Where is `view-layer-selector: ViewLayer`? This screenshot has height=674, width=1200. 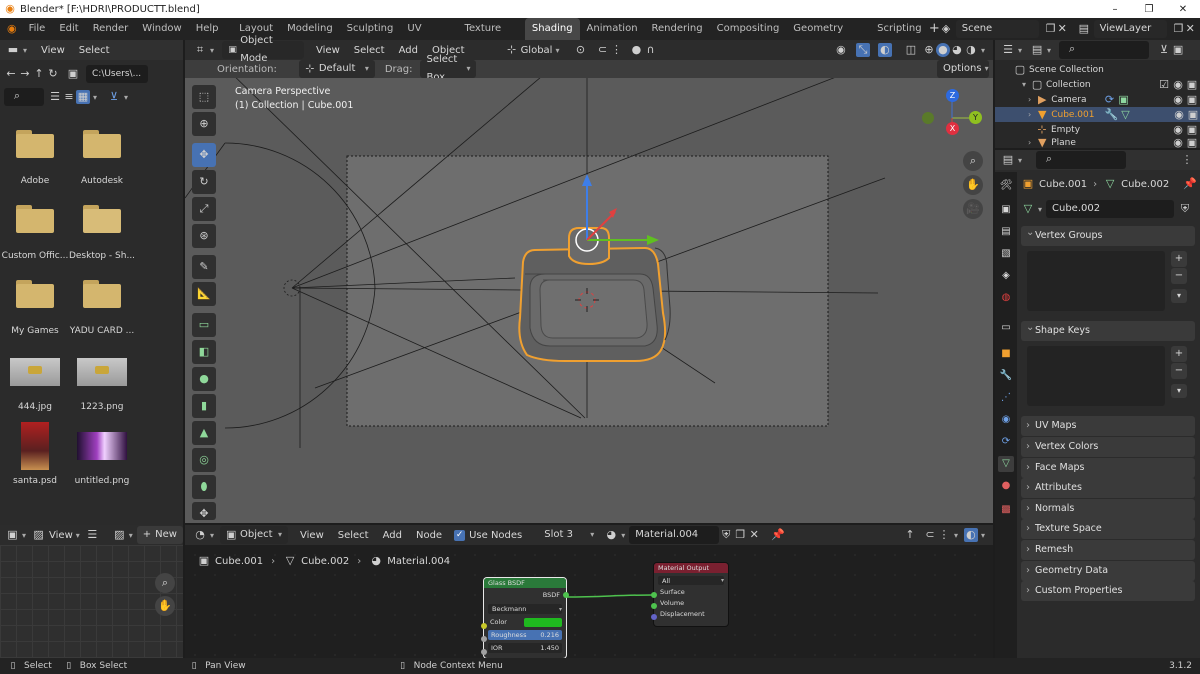
view-layer-selector: ViewLayer is located at coordinates (1130, 29).